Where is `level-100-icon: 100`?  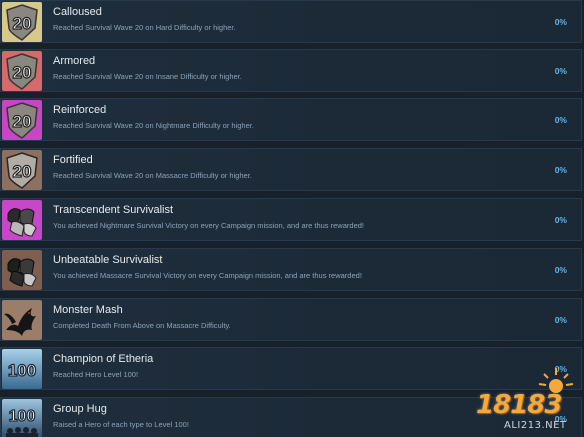
level-100-icon: 100 is located at coordinates (22, 369).